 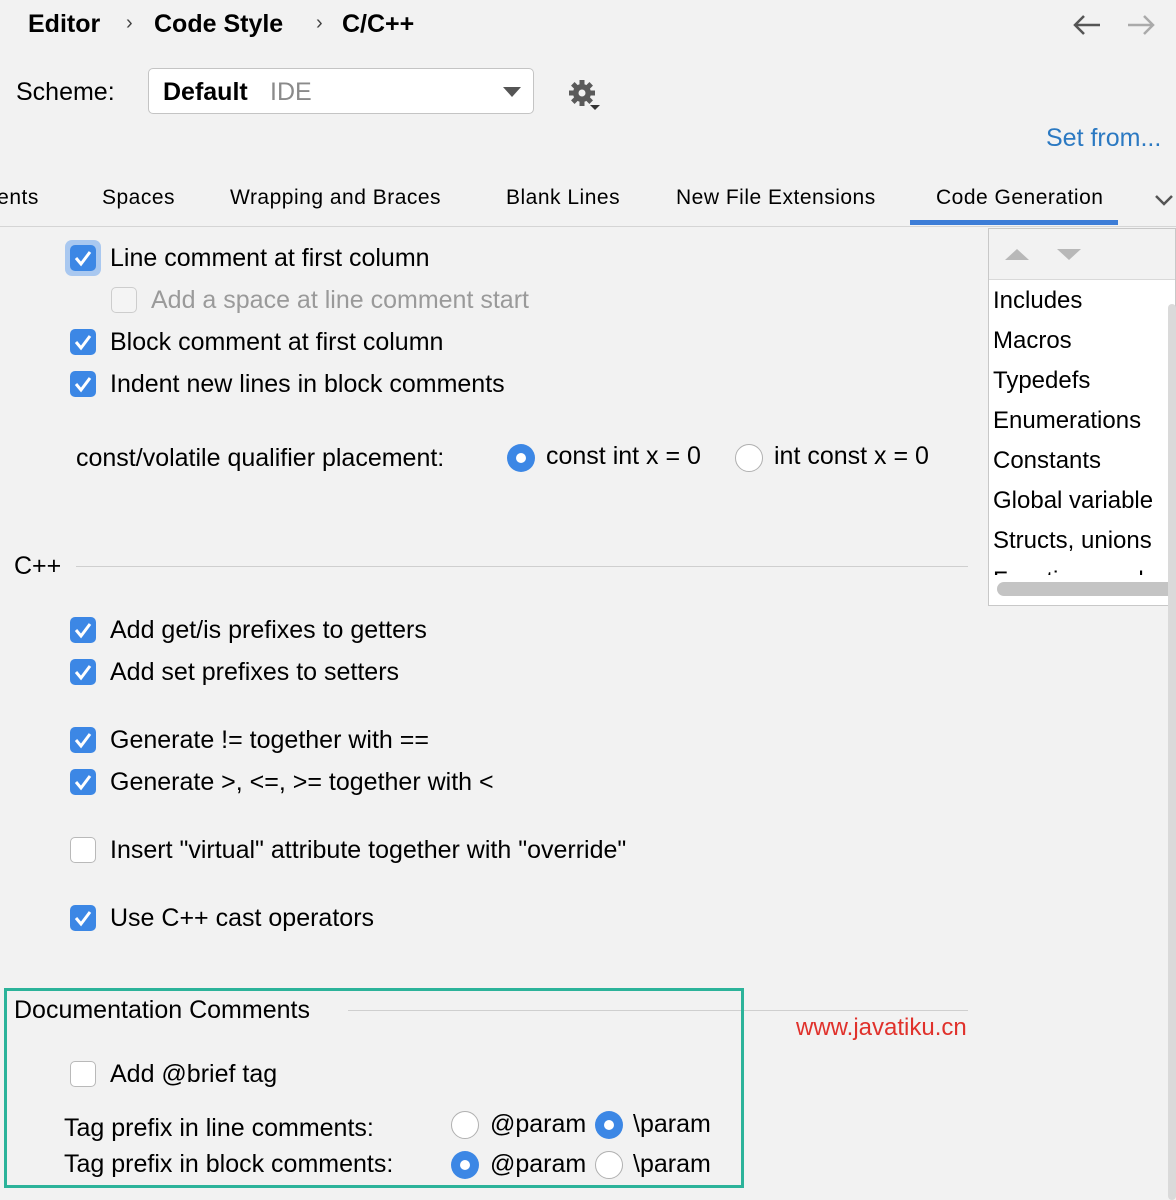 I want to click on qualifier-option2-label: int const x = 0, so click(x=851, y=456).